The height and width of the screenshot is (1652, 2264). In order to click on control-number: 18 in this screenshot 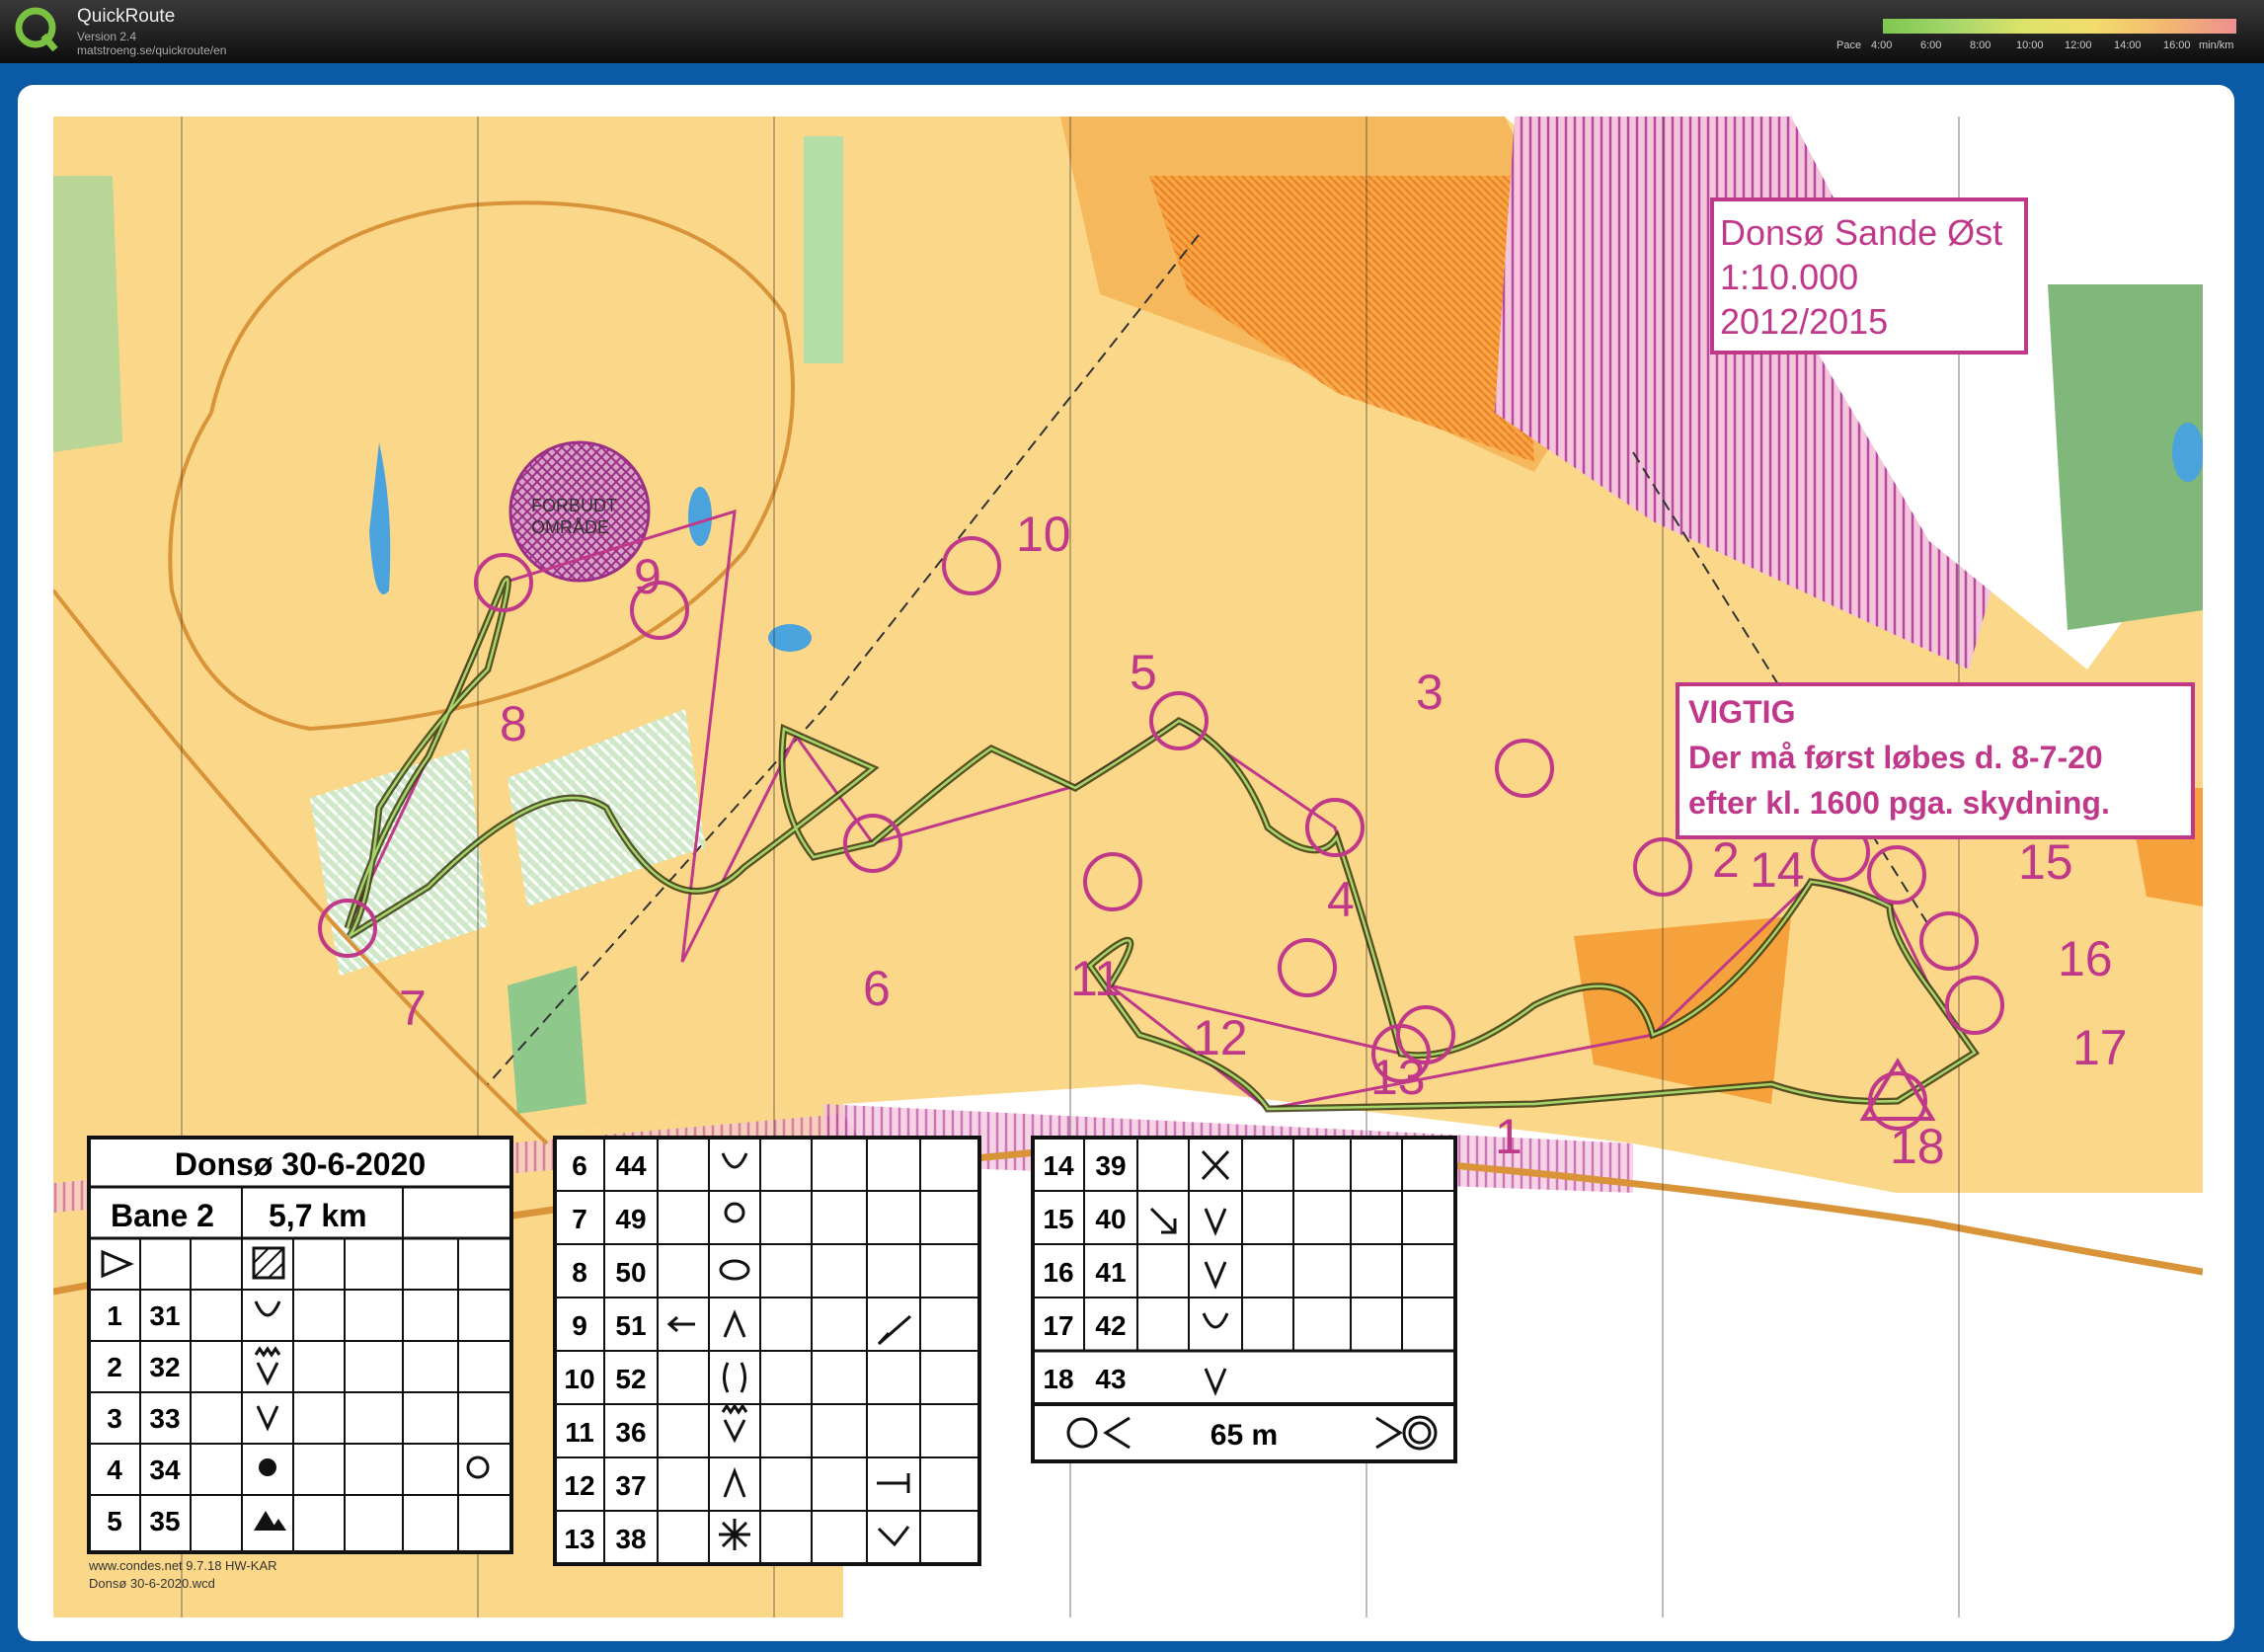, I will do `click(1058, 1379)`.